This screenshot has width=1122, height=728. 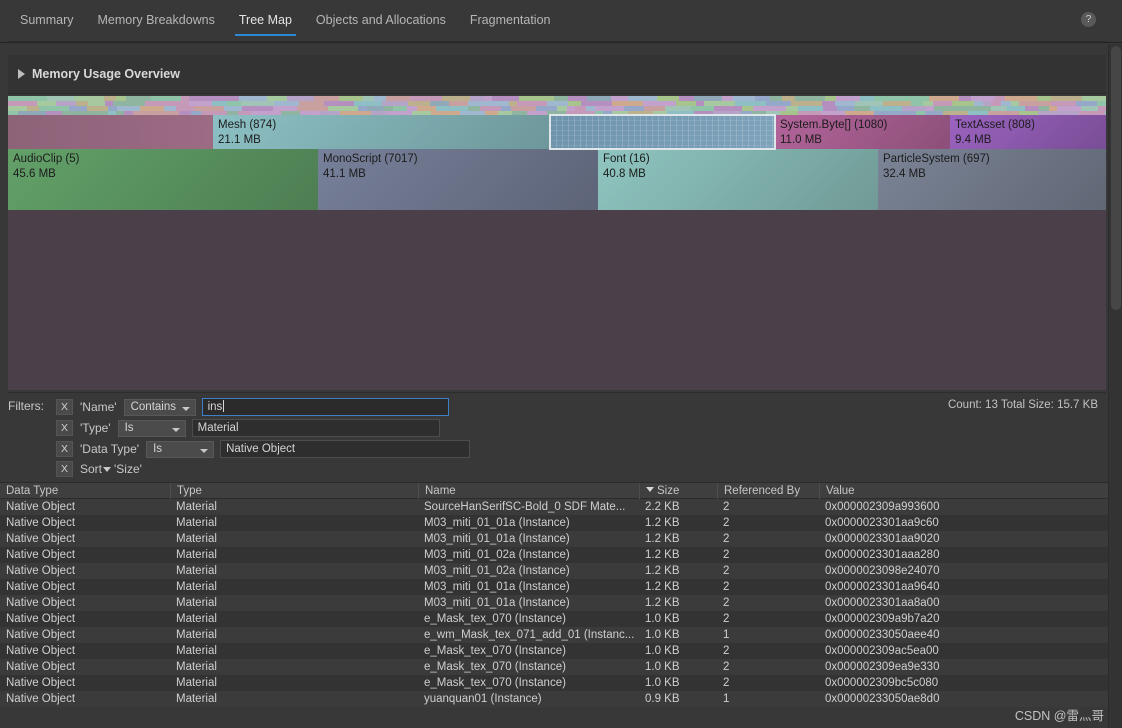 I want to click on column-header-label: Type, so click(x=189, y=491).